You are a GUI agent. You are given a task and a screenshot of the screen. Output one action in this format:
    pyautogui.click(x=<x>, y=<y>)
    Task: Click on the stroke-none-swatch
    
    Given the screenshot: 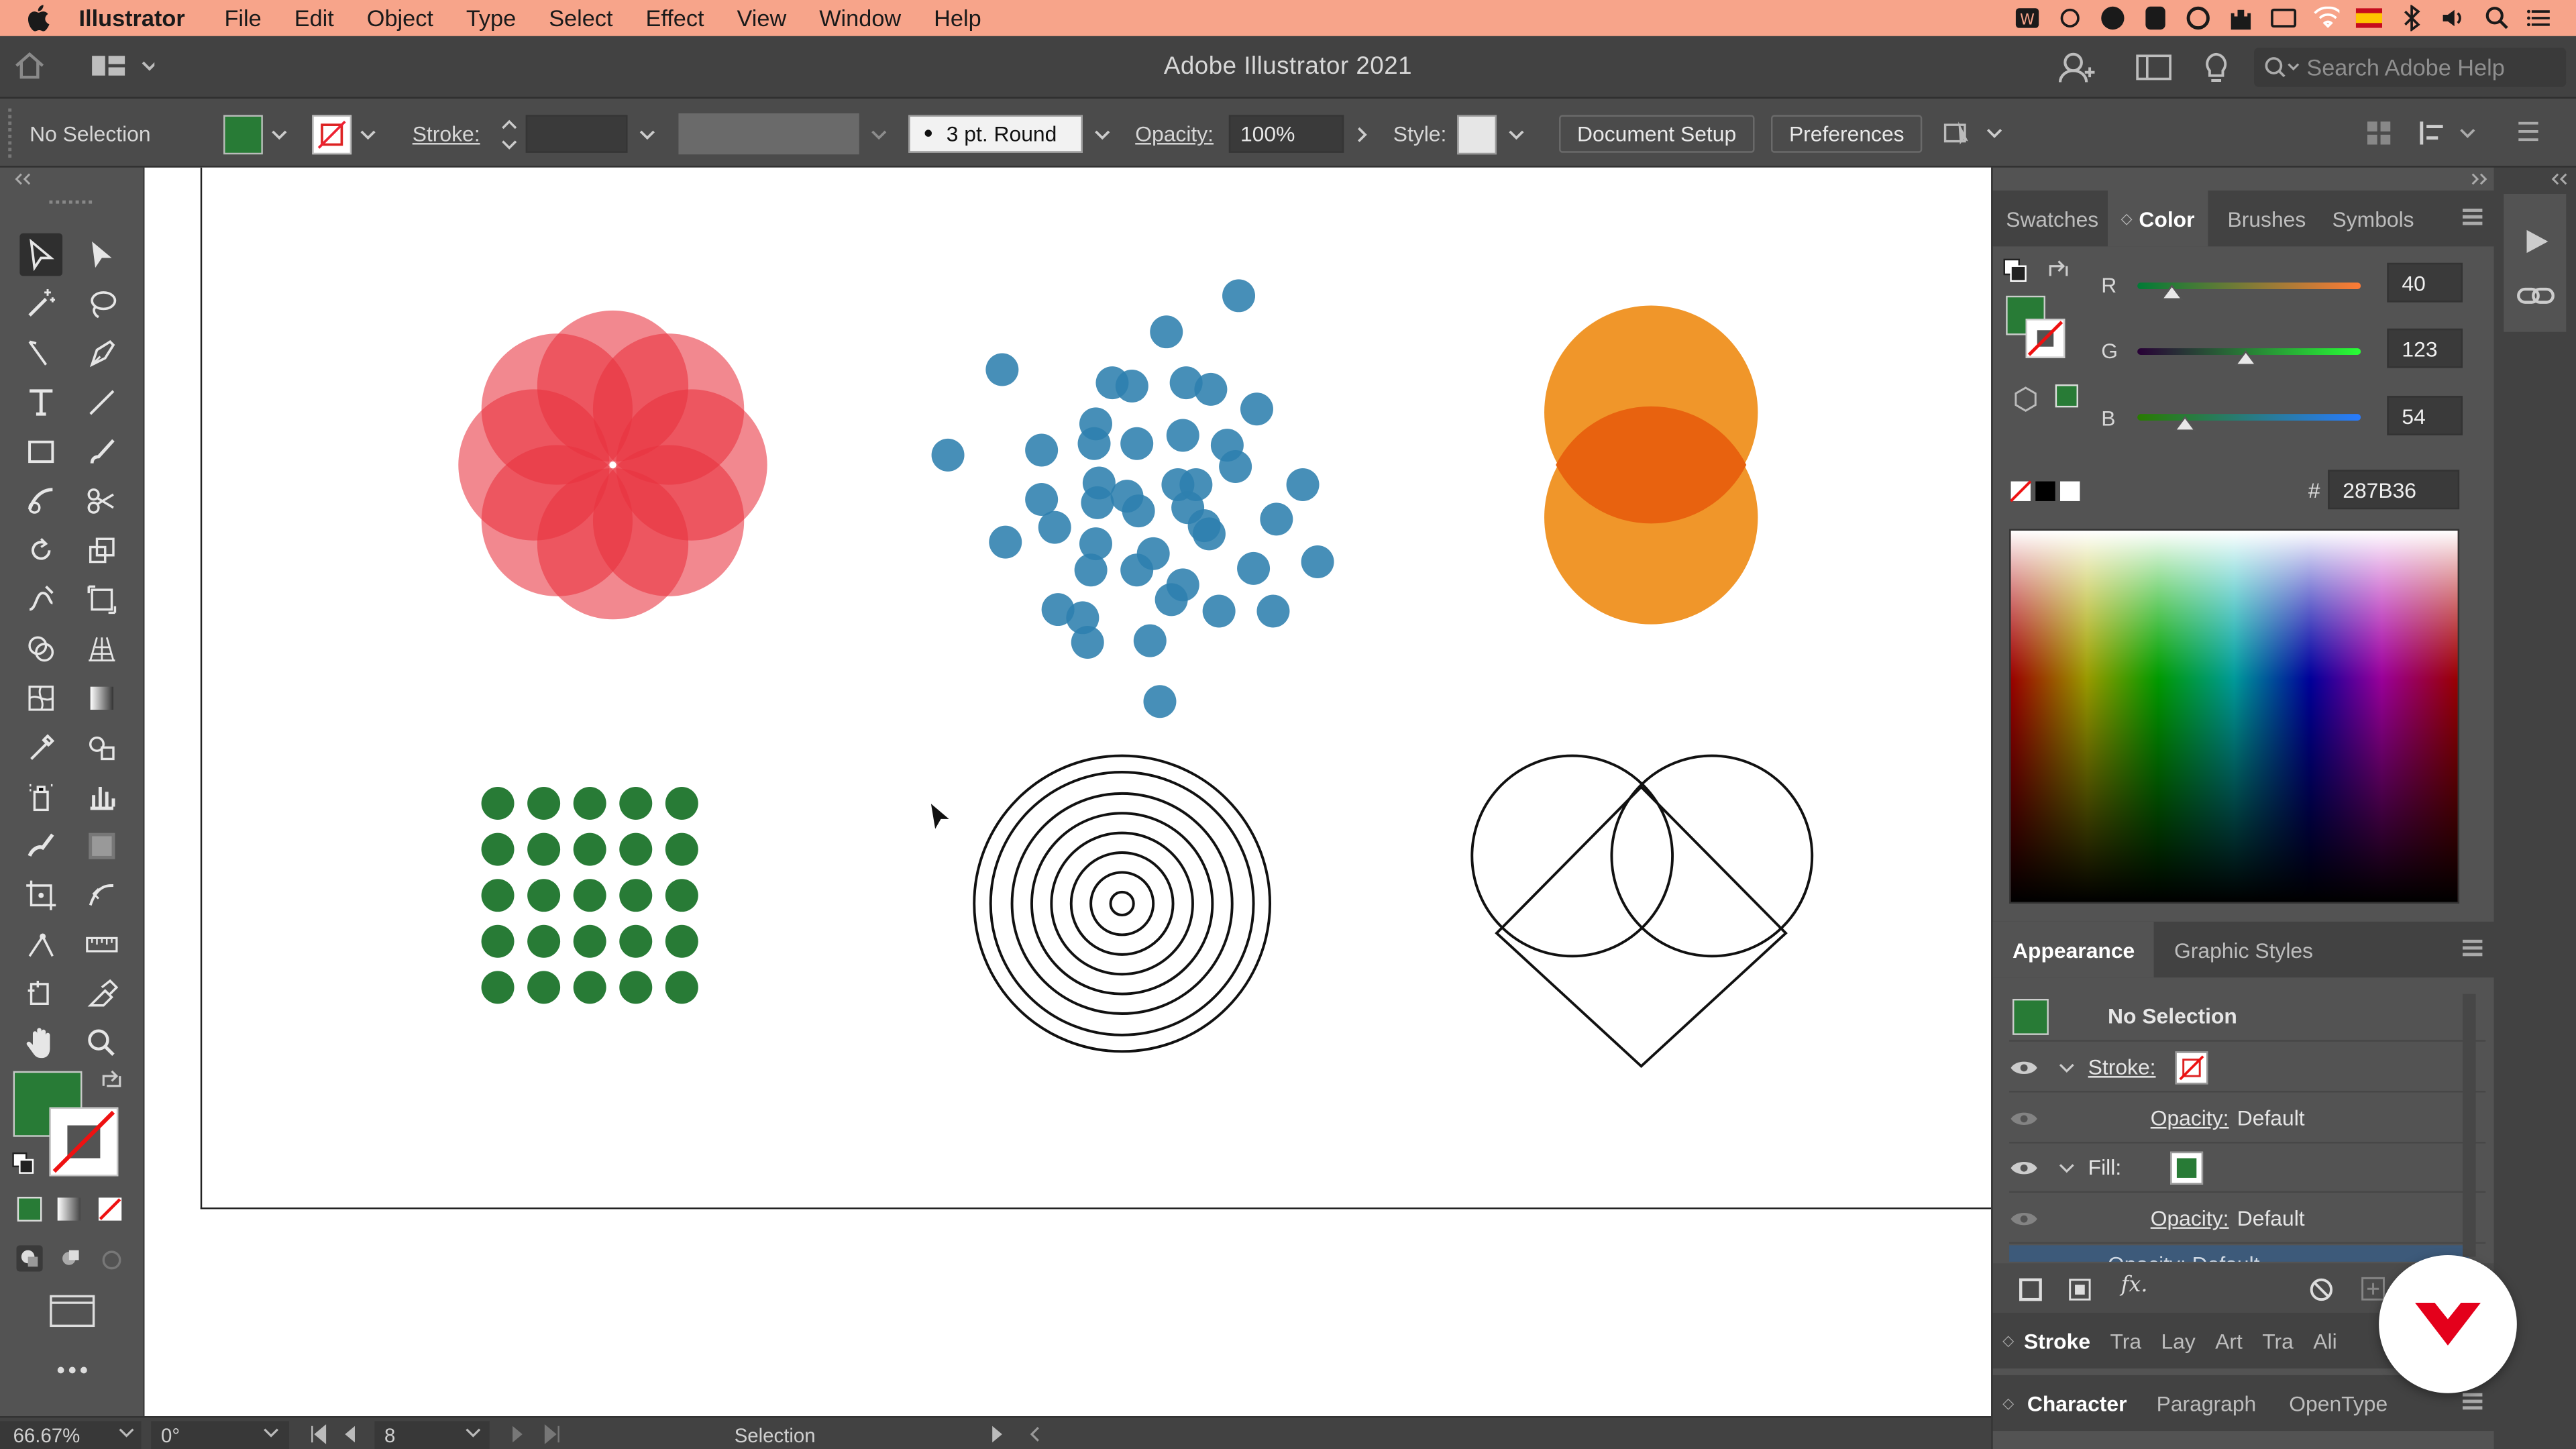 What is the action you would take?
    pyautogui.click(x=332, y=134)
    